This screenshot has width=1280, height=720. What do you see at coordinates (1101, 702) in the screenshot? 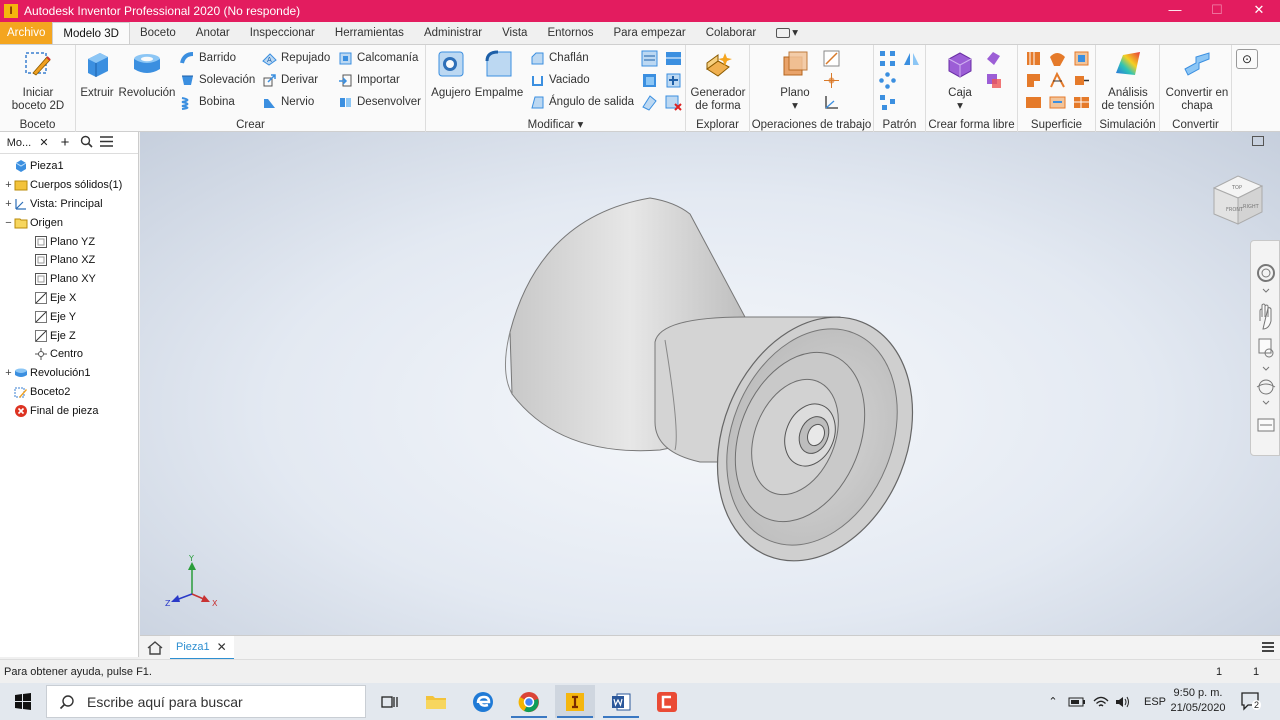
I see `wifi-icon` at bounding box center [1101, 702].